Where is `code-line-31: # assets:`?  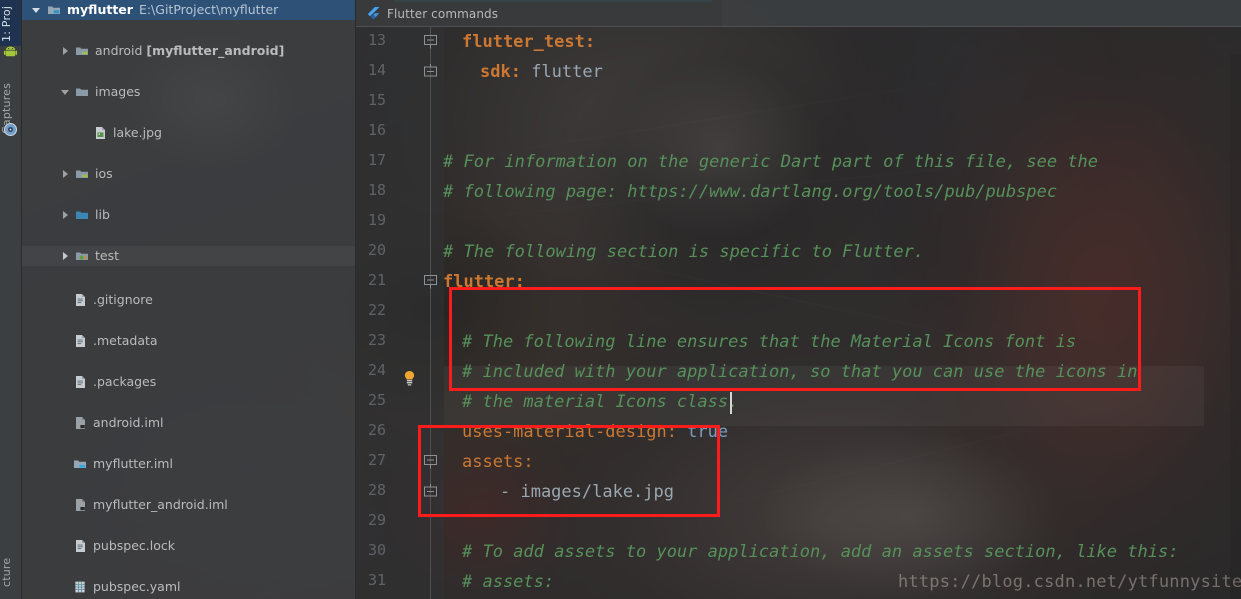 code-line-31: # assets: is located at coordinates (508, 582).